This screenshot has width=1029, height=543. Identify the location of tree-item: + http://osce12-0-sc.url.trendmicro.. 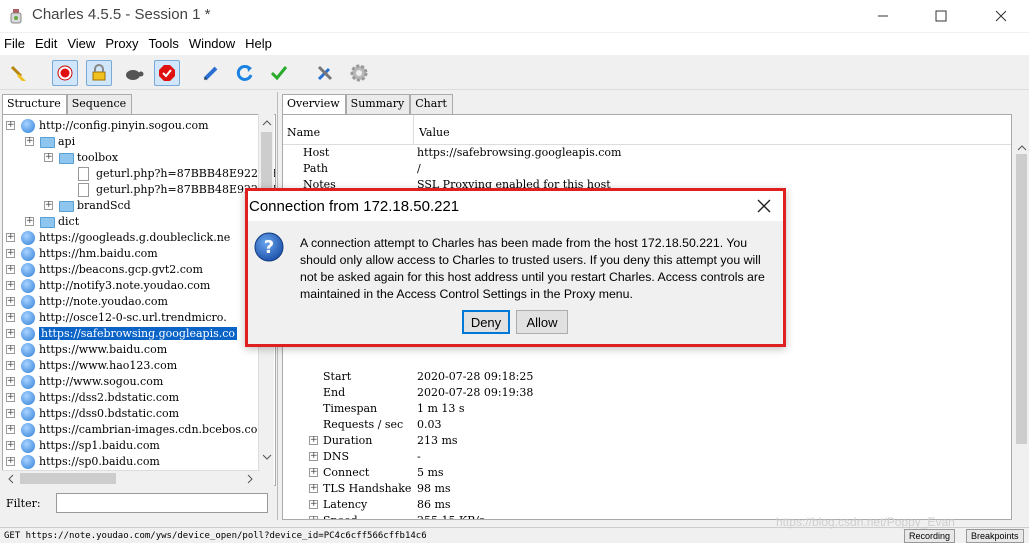
(132, 318).